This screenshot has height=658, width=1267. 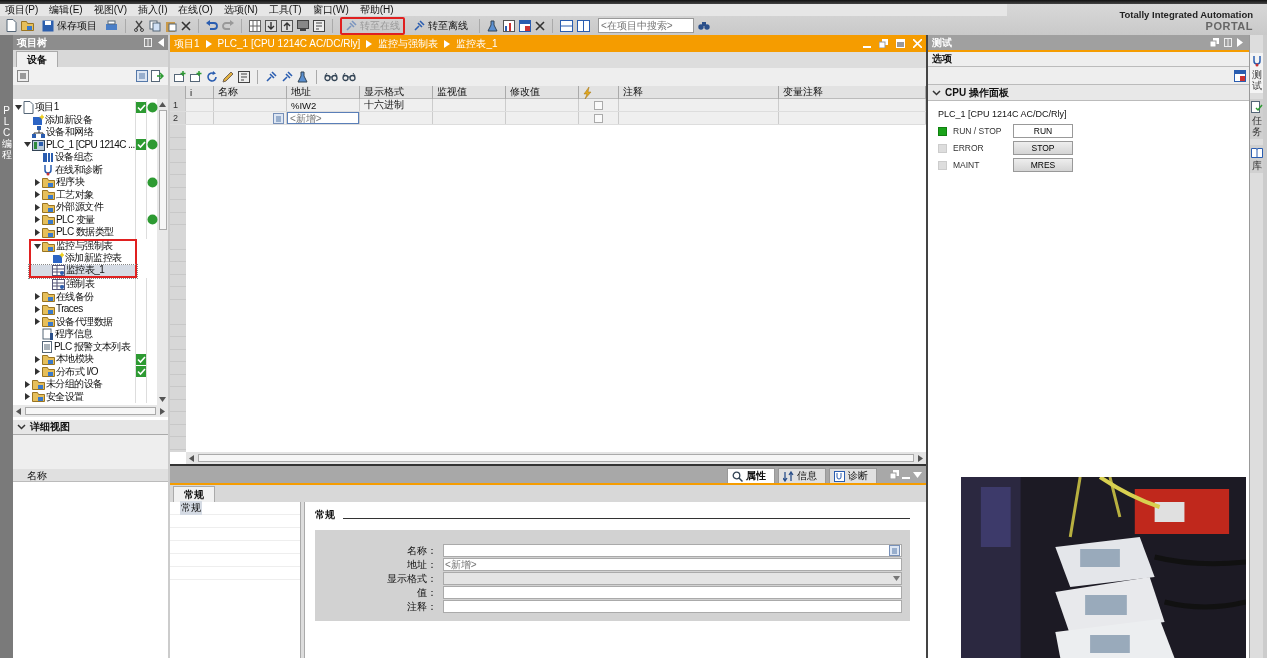 I want to click on maximize-icon, so click(x=900, y=43).